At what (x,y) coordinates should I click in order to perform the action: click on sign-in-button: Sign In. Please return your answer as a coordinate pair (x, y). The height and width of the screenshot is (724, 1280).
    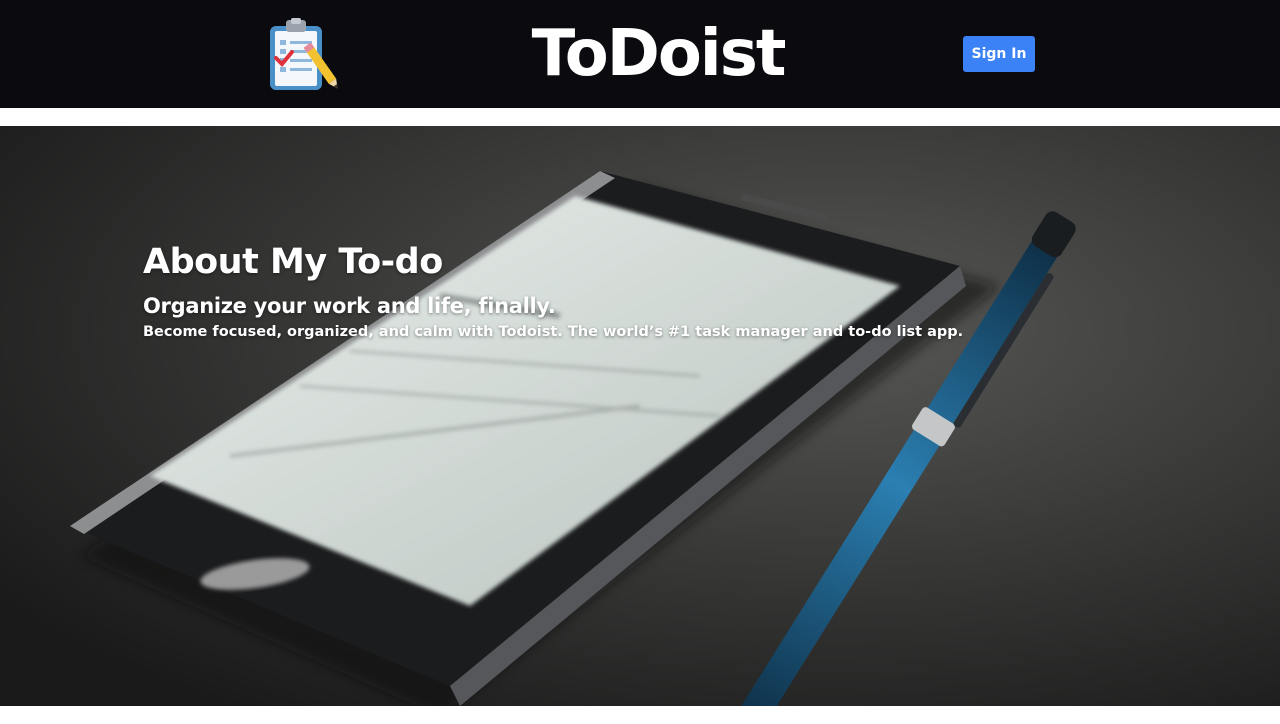
    Looking at the image, I should click on (999, 54).